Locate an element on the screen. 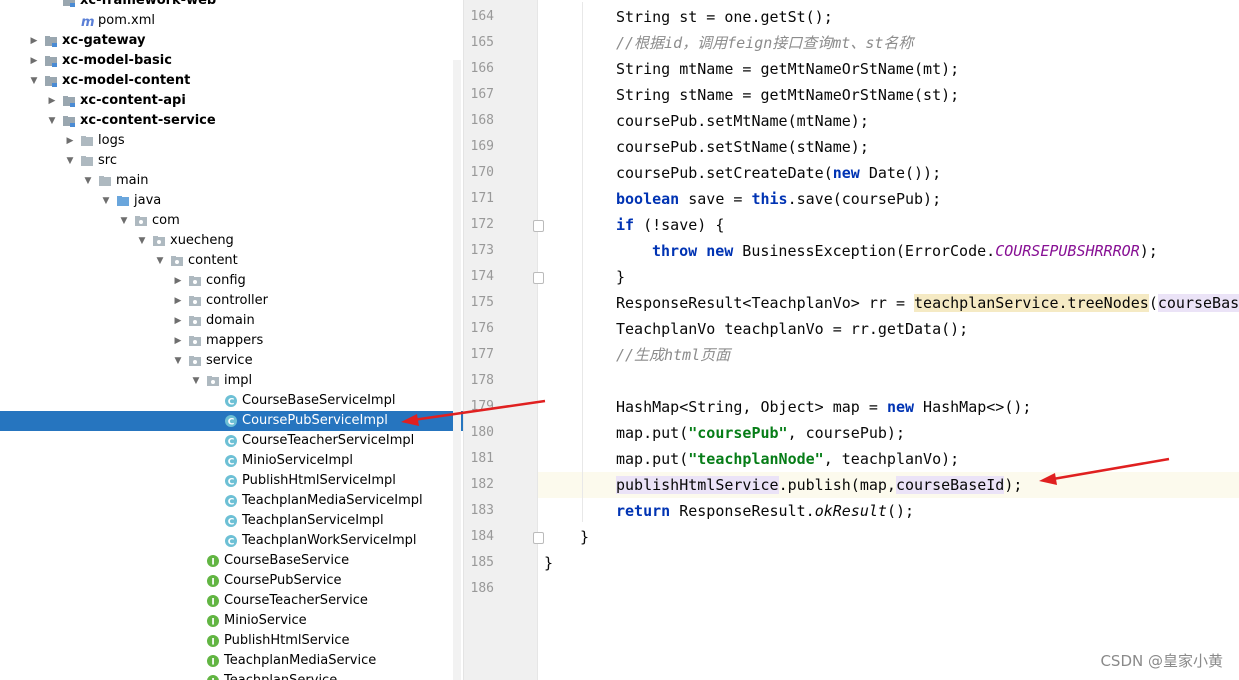  tree-item: xc-framework-web is located at coordinates (231, 5).